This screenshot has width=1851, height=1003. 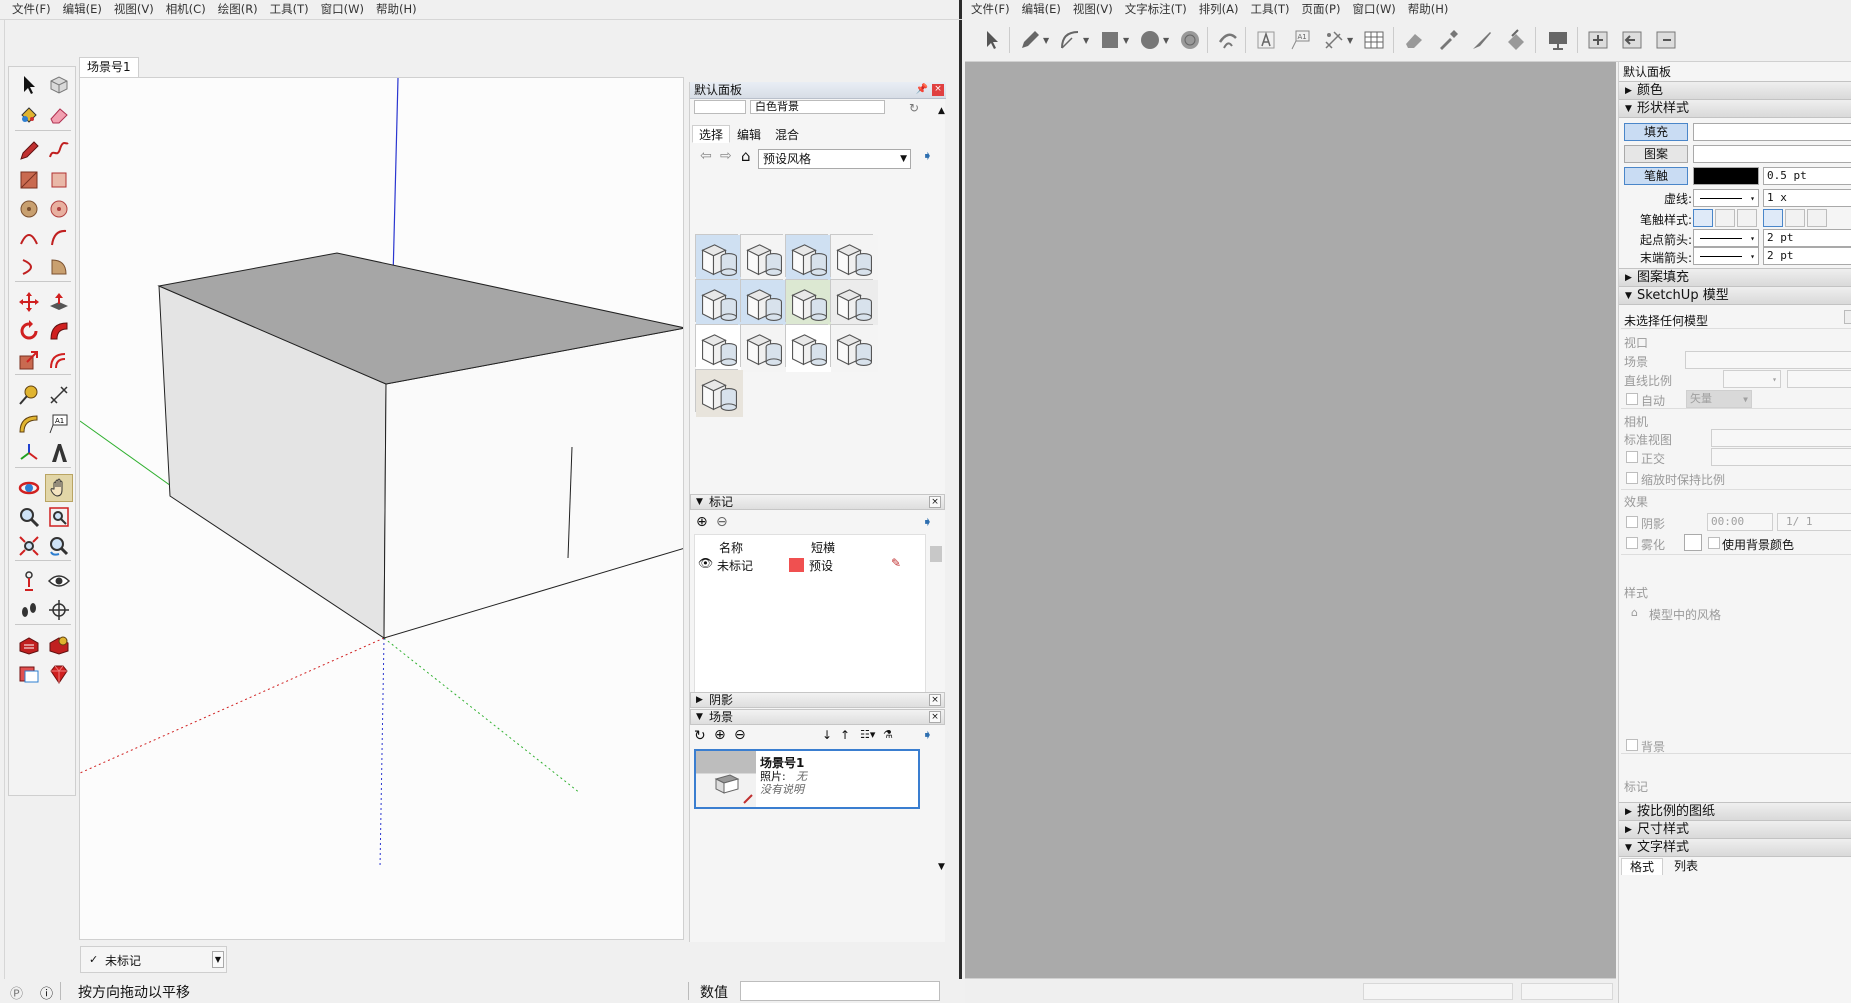 What do you see at coordinates (896, 563) in the screenshot?
I see `pencil-icon: ✎` at bounding box center [896, 563].